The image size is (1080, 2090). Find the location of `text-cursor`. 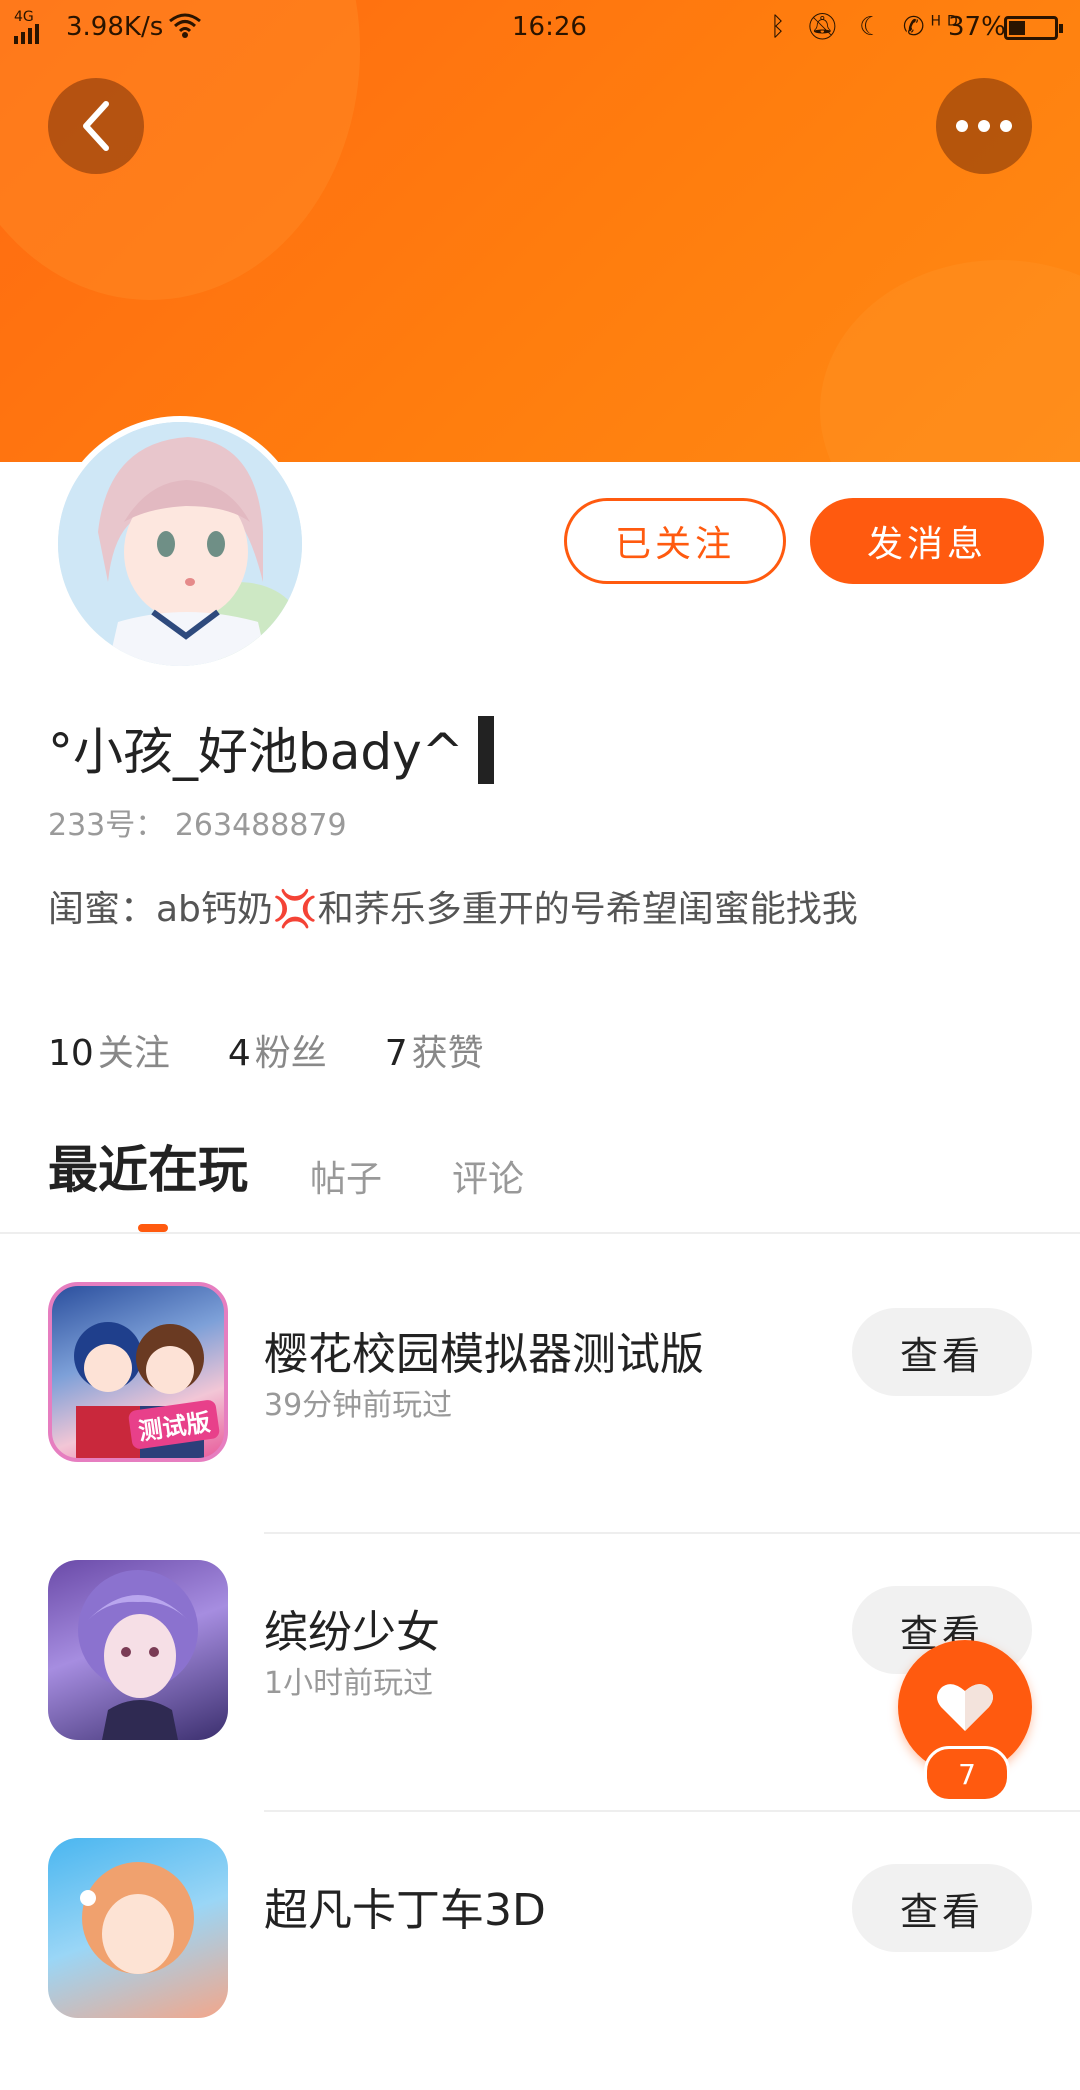

text-cursor is located at coordinates (486, 750).